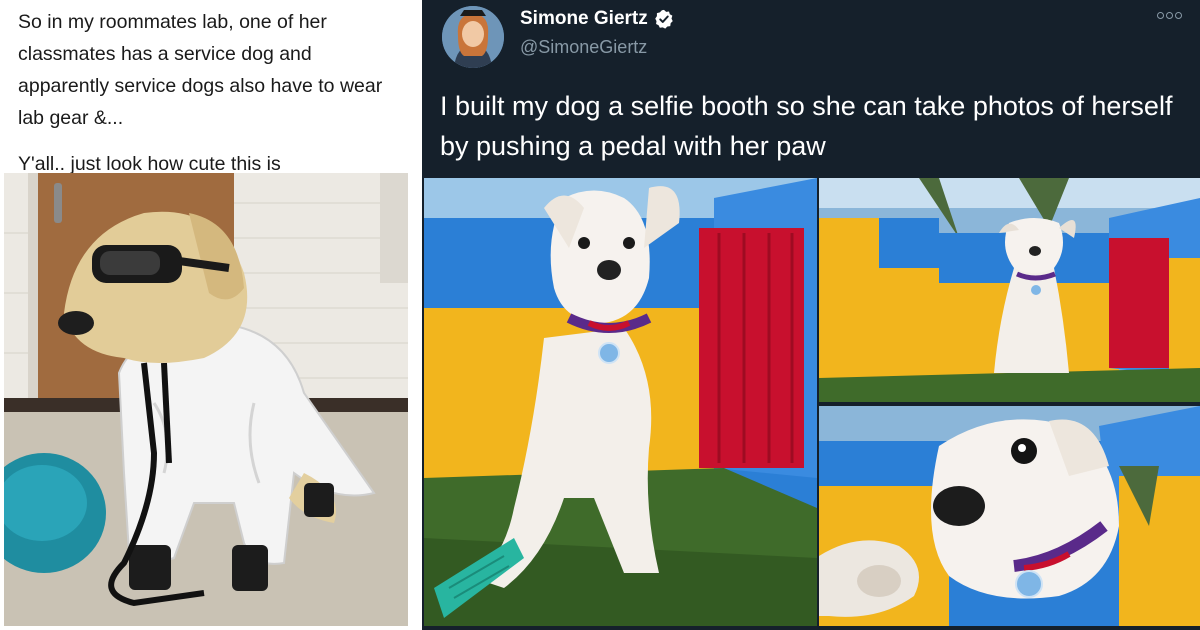  What do you see at coordinates (664, 19) in the screenshot?
I see `verified-badge-icon` at bounding box center [664, 19].